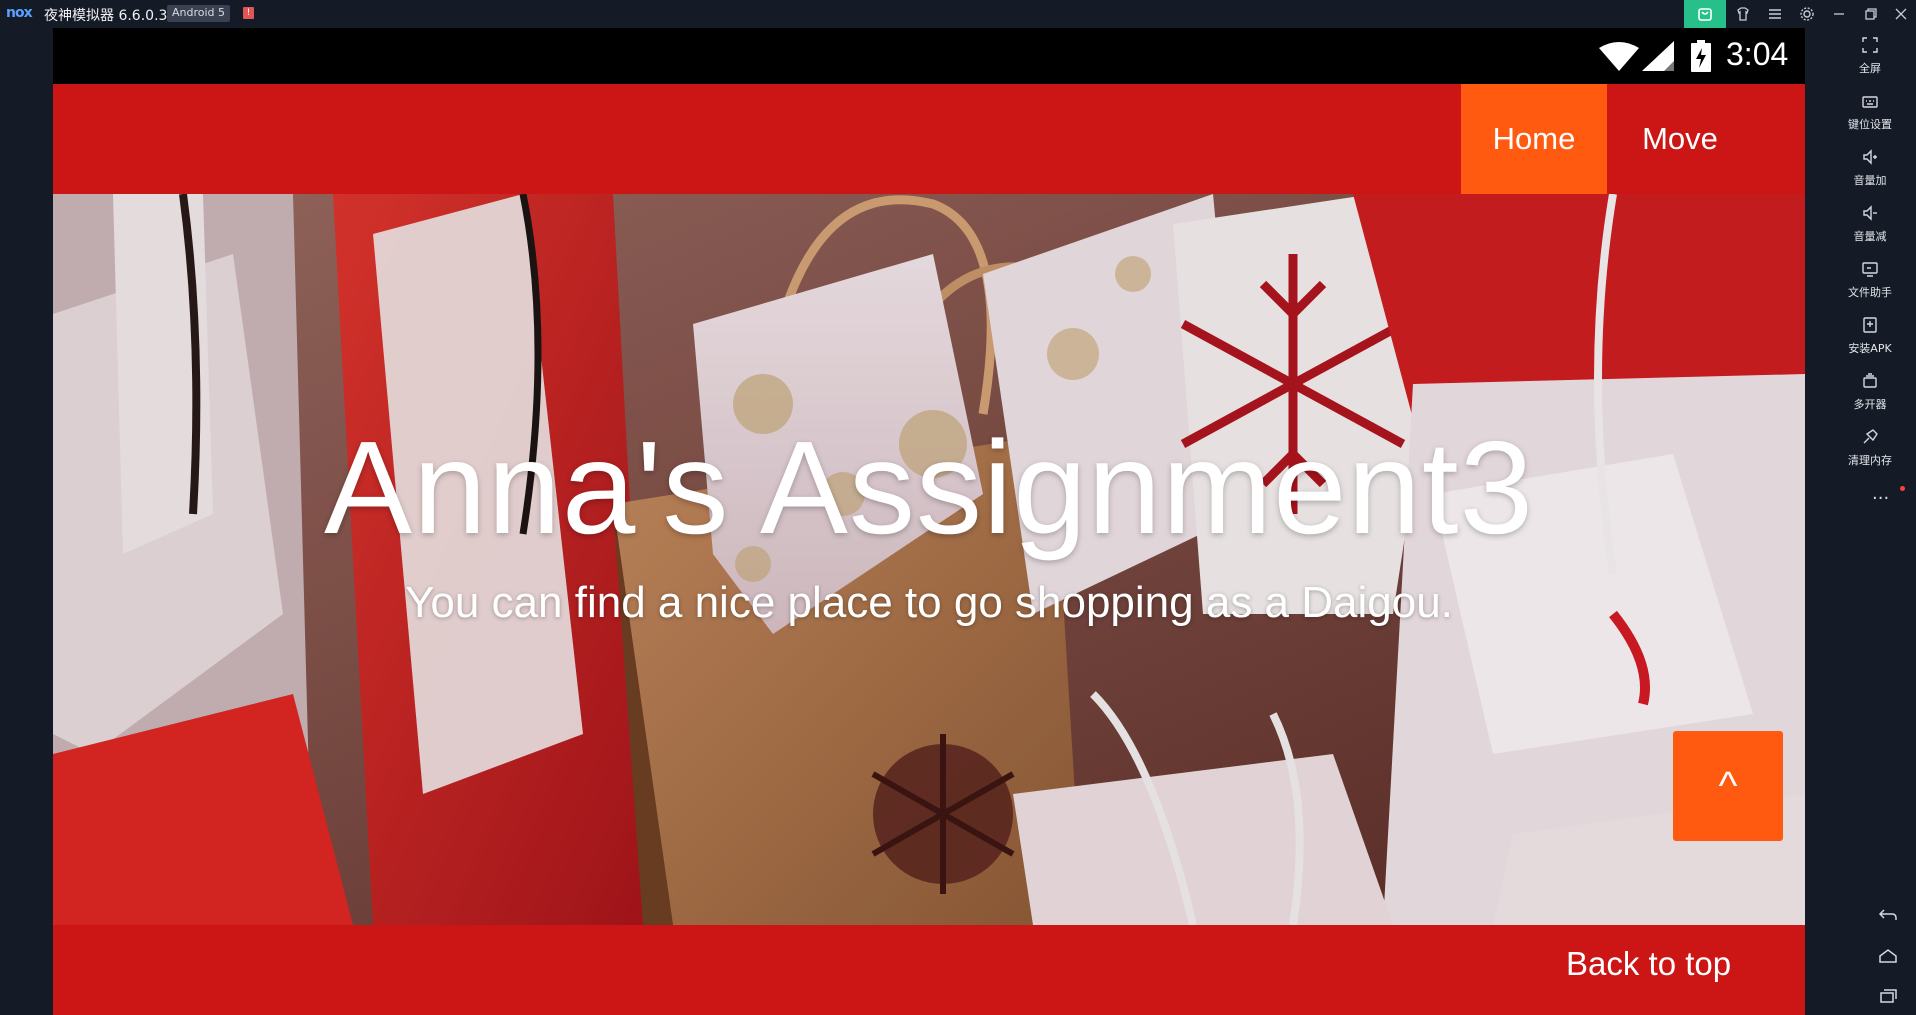  What do you see at coordinates (1870, 104) in the screenshot?
I see `keymap-icon` at bounding box center [1870, 104].